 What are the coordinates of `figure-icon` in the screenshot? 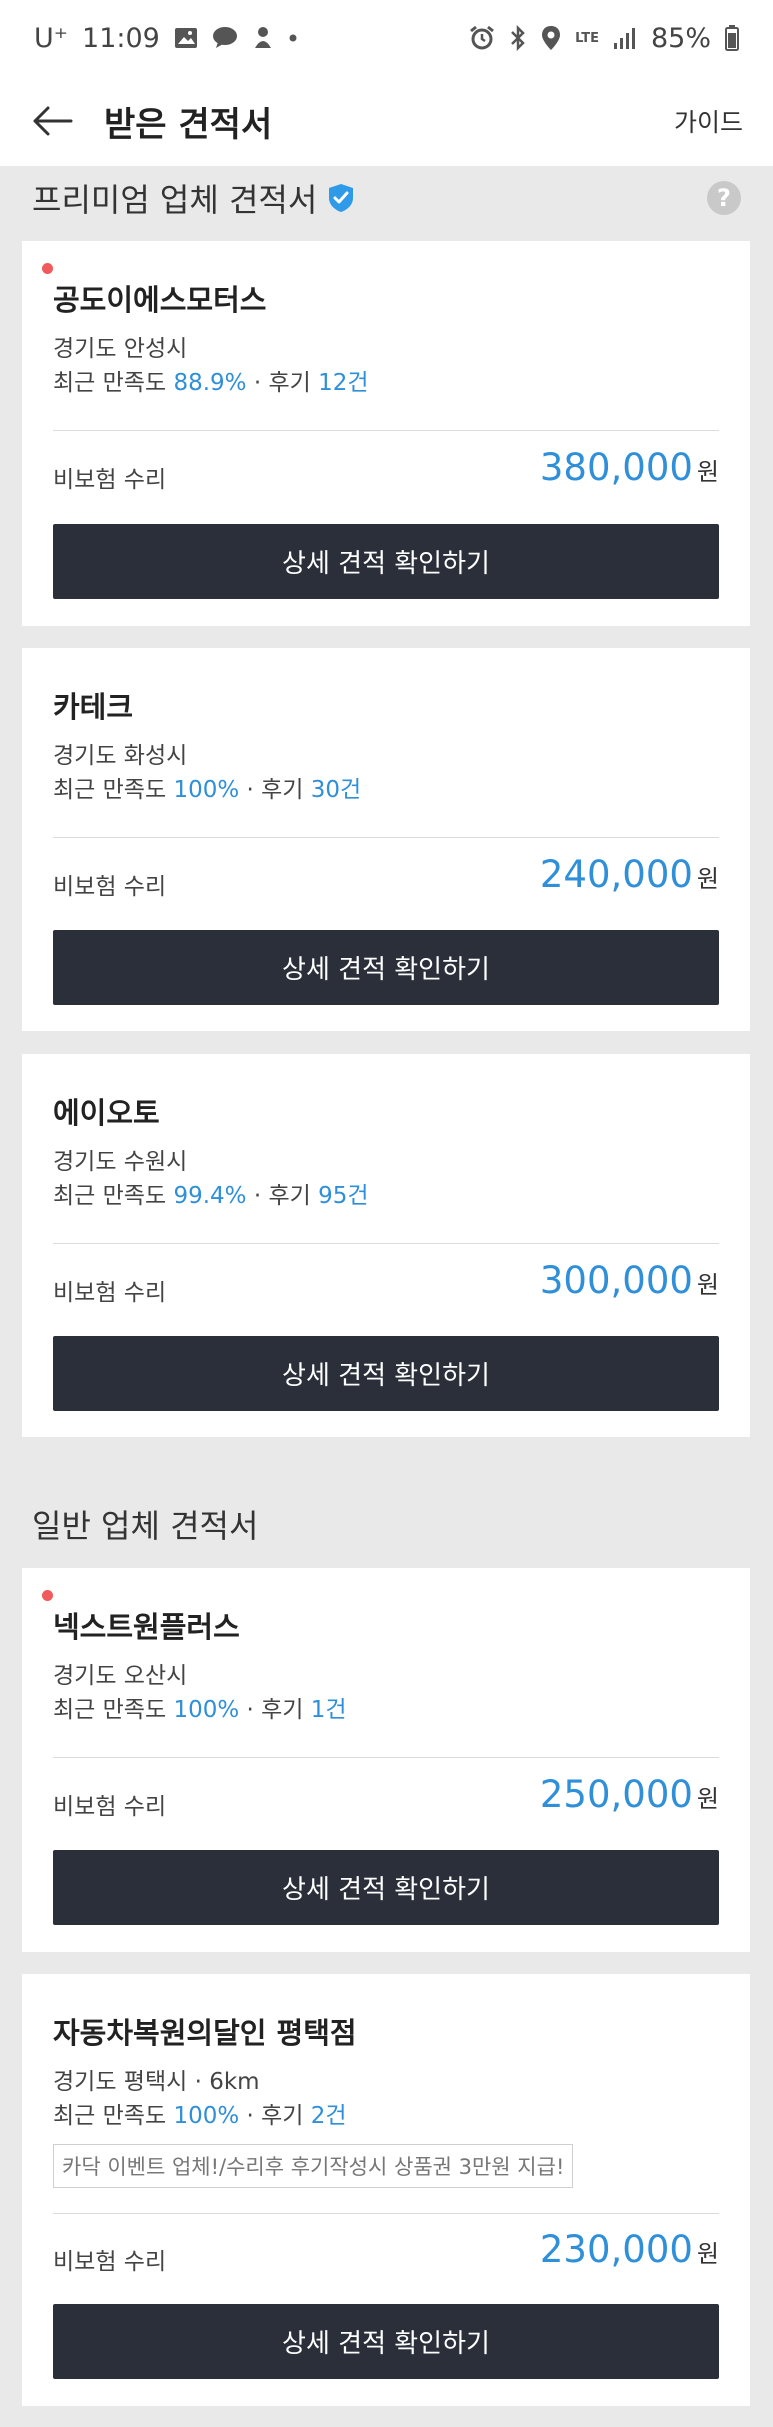 It's located at (263, 38).